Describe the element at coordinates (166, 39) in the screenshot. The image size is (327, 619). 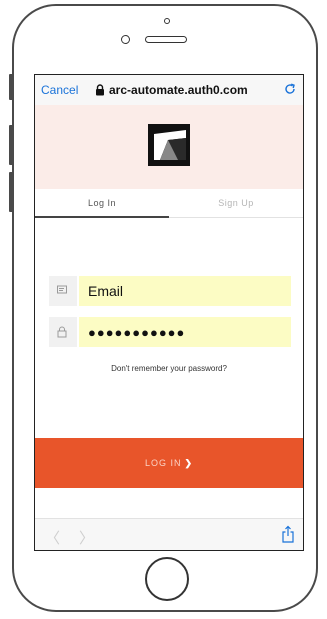
I see `earpiece-speaker` at that location.